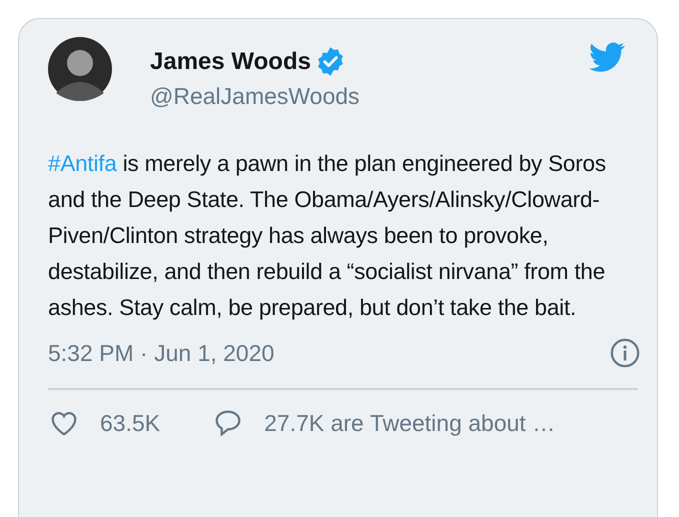  What do you see at coordinates (80, 69) in the screenshot?
I see `avatar-icon` at bounding box center [80, 69].